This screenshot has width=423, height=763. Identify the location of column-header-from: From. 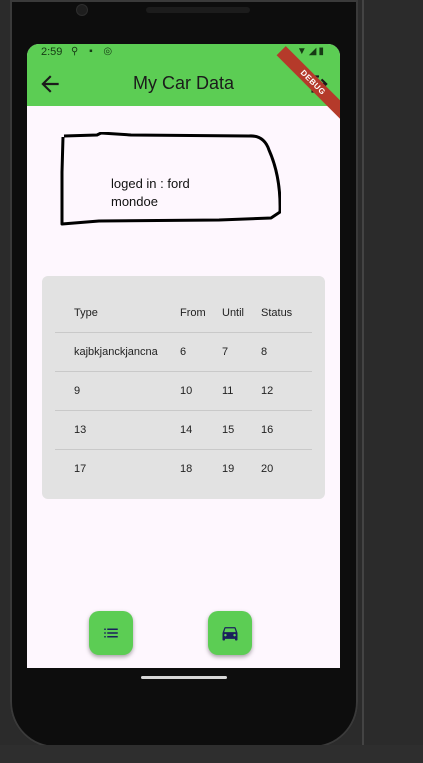
(193, 313).